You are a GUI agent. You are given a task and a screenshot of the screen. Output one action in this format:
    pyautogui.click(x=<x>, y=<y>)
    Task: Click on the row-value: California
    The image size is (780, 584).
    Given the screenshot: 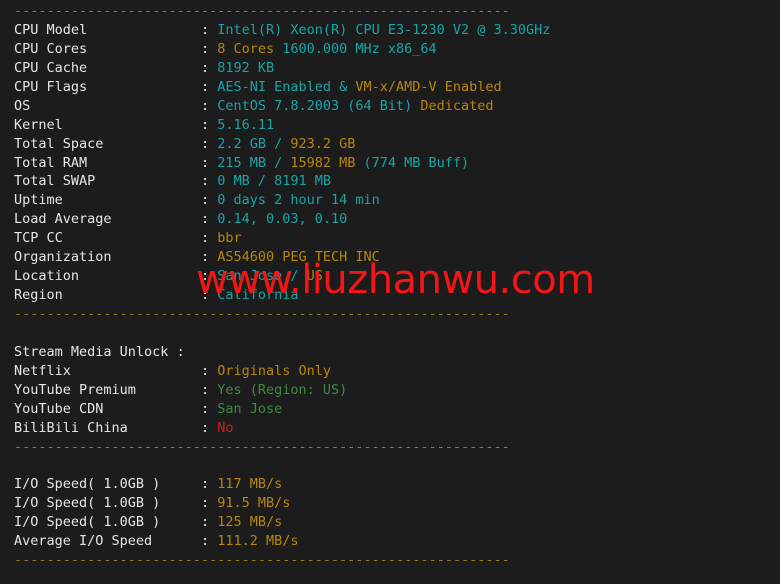 What is the action you would take?
    pyautogui.click(x=258, y=295)
    